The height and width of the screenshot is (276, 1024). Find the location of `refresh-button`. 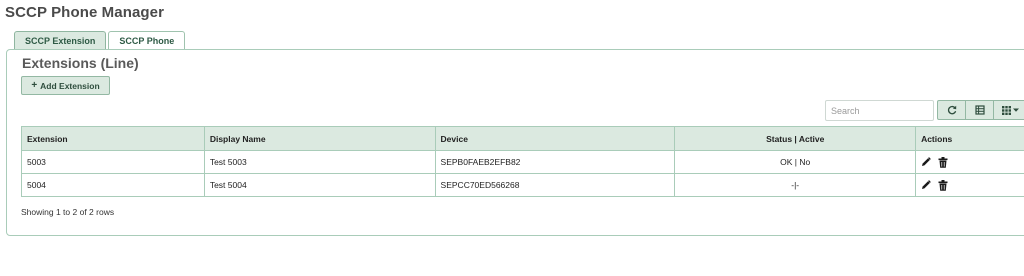

refresh-button is located at coordinates (951, 110).